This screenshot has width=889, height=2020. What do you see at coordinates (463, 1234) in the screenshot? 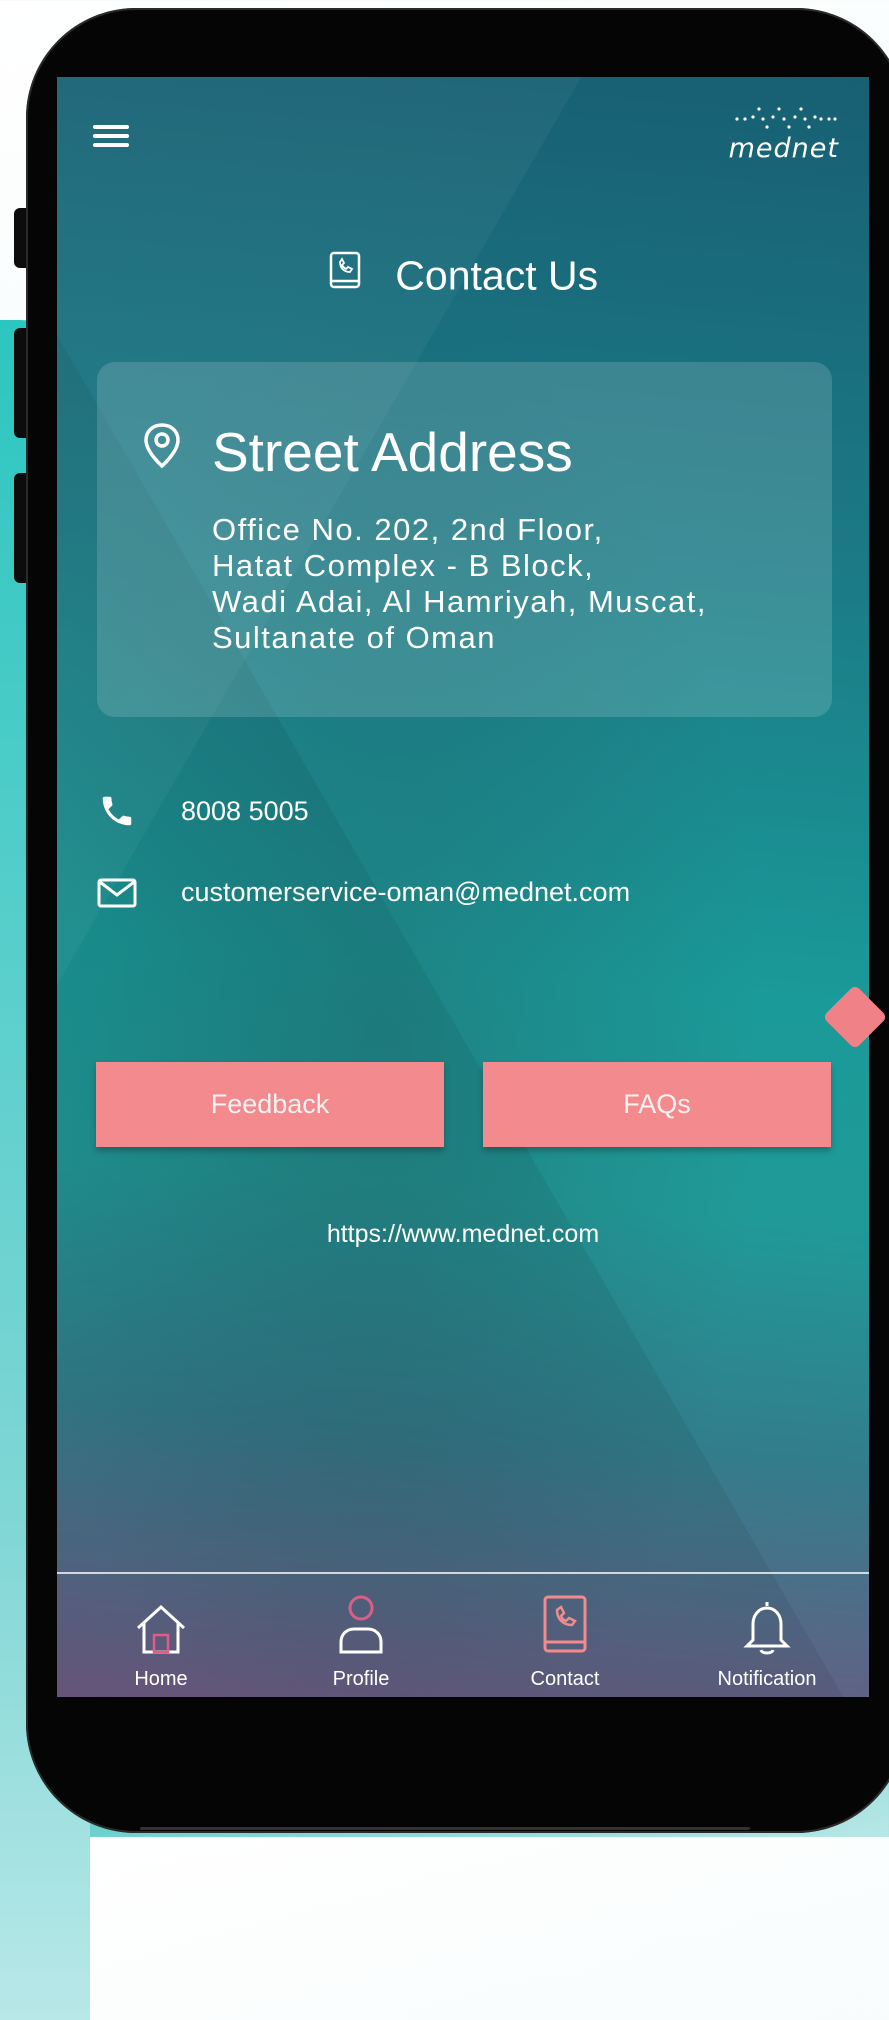
I see `website-link: https://www.mednet.com` at bounding box center [463, 1234].